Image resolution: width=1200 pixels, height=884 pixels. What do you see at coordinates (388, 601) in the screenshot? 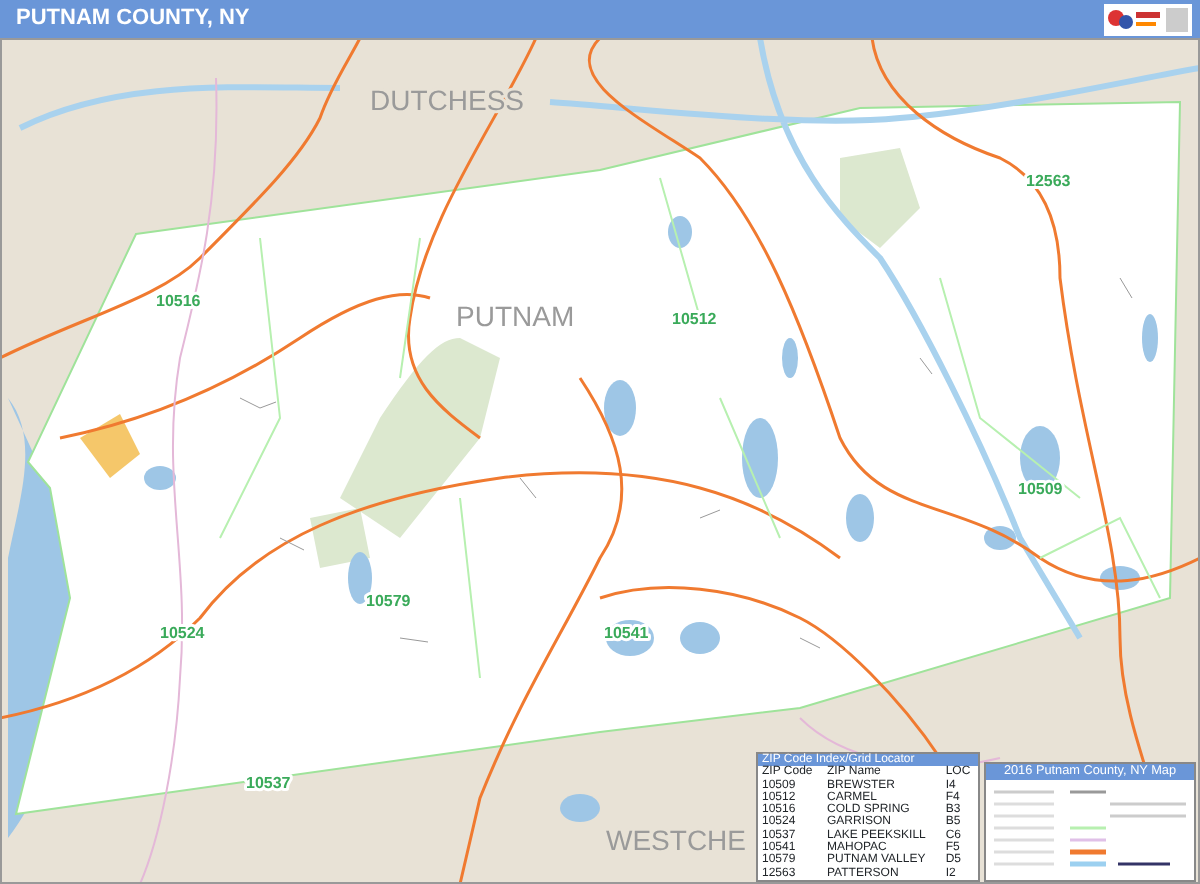
I see `zip-code-label: 10579` at bounding box center [388, 601].